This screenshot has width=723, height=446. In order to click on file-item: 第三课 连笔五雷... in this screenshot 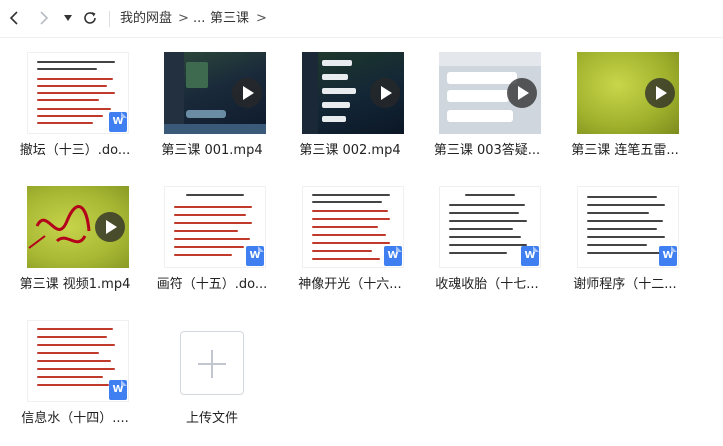, I will do `click(625, 114)`.